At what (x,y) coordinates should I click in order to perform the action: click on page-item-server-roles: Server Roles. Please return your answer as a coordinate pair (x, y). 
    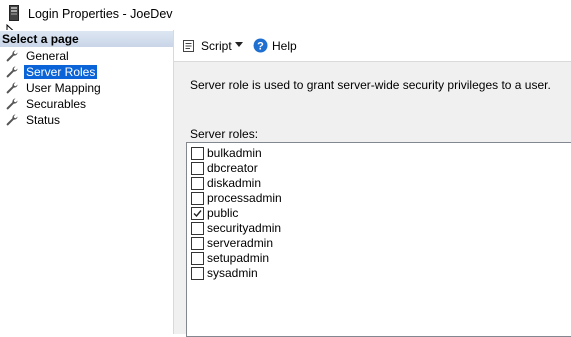
    Looking at the image, I should click on (86, 72).